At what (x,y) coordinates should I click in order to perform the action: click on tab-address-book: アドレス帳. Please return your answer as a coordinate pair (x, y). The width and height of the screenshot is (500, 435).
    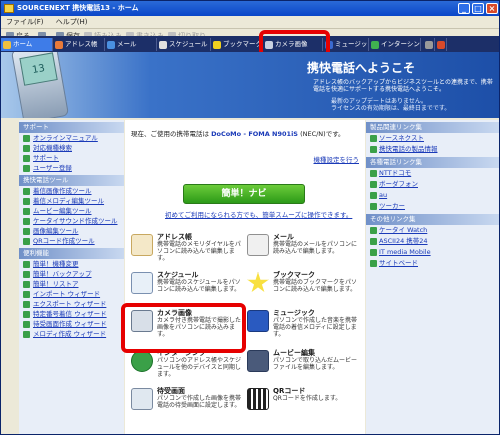
    Looking at the image, I should click on (79, 44).